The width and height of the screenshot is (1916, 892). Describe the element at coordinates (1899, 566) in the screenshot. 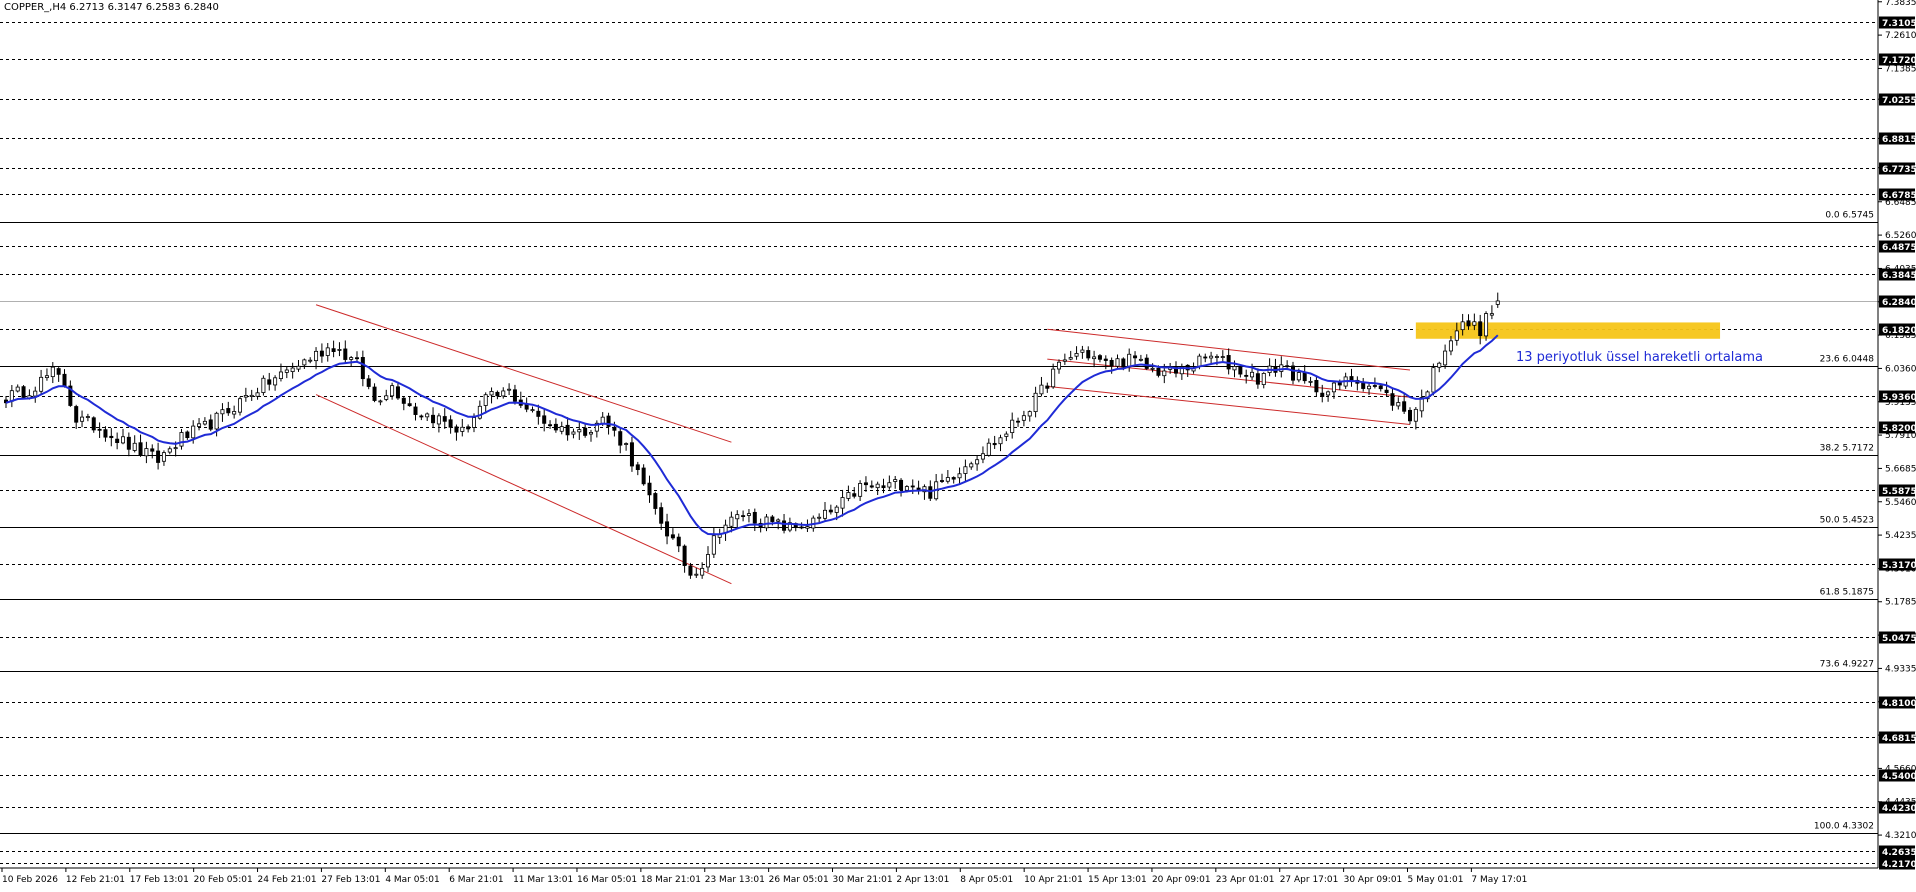

I see `level-price-tag-label: 5.3170` at that location.